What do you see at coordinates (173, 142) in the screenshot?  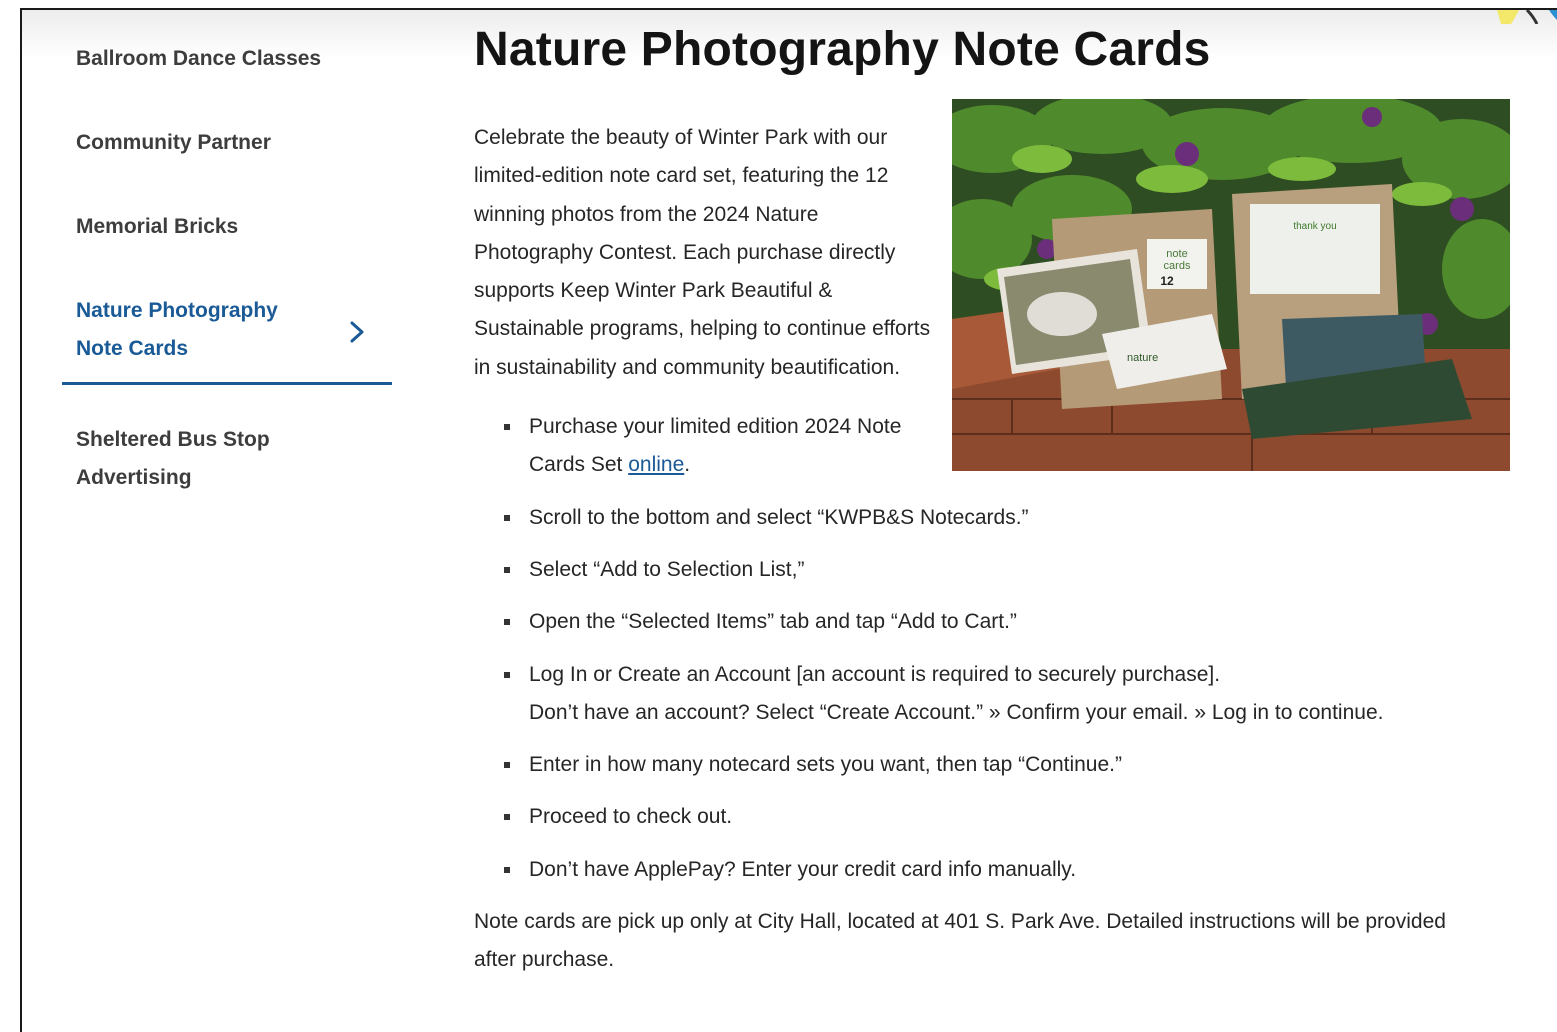 I see `sidebar-item-label: Community Partner` at bounding box center [173, 142].